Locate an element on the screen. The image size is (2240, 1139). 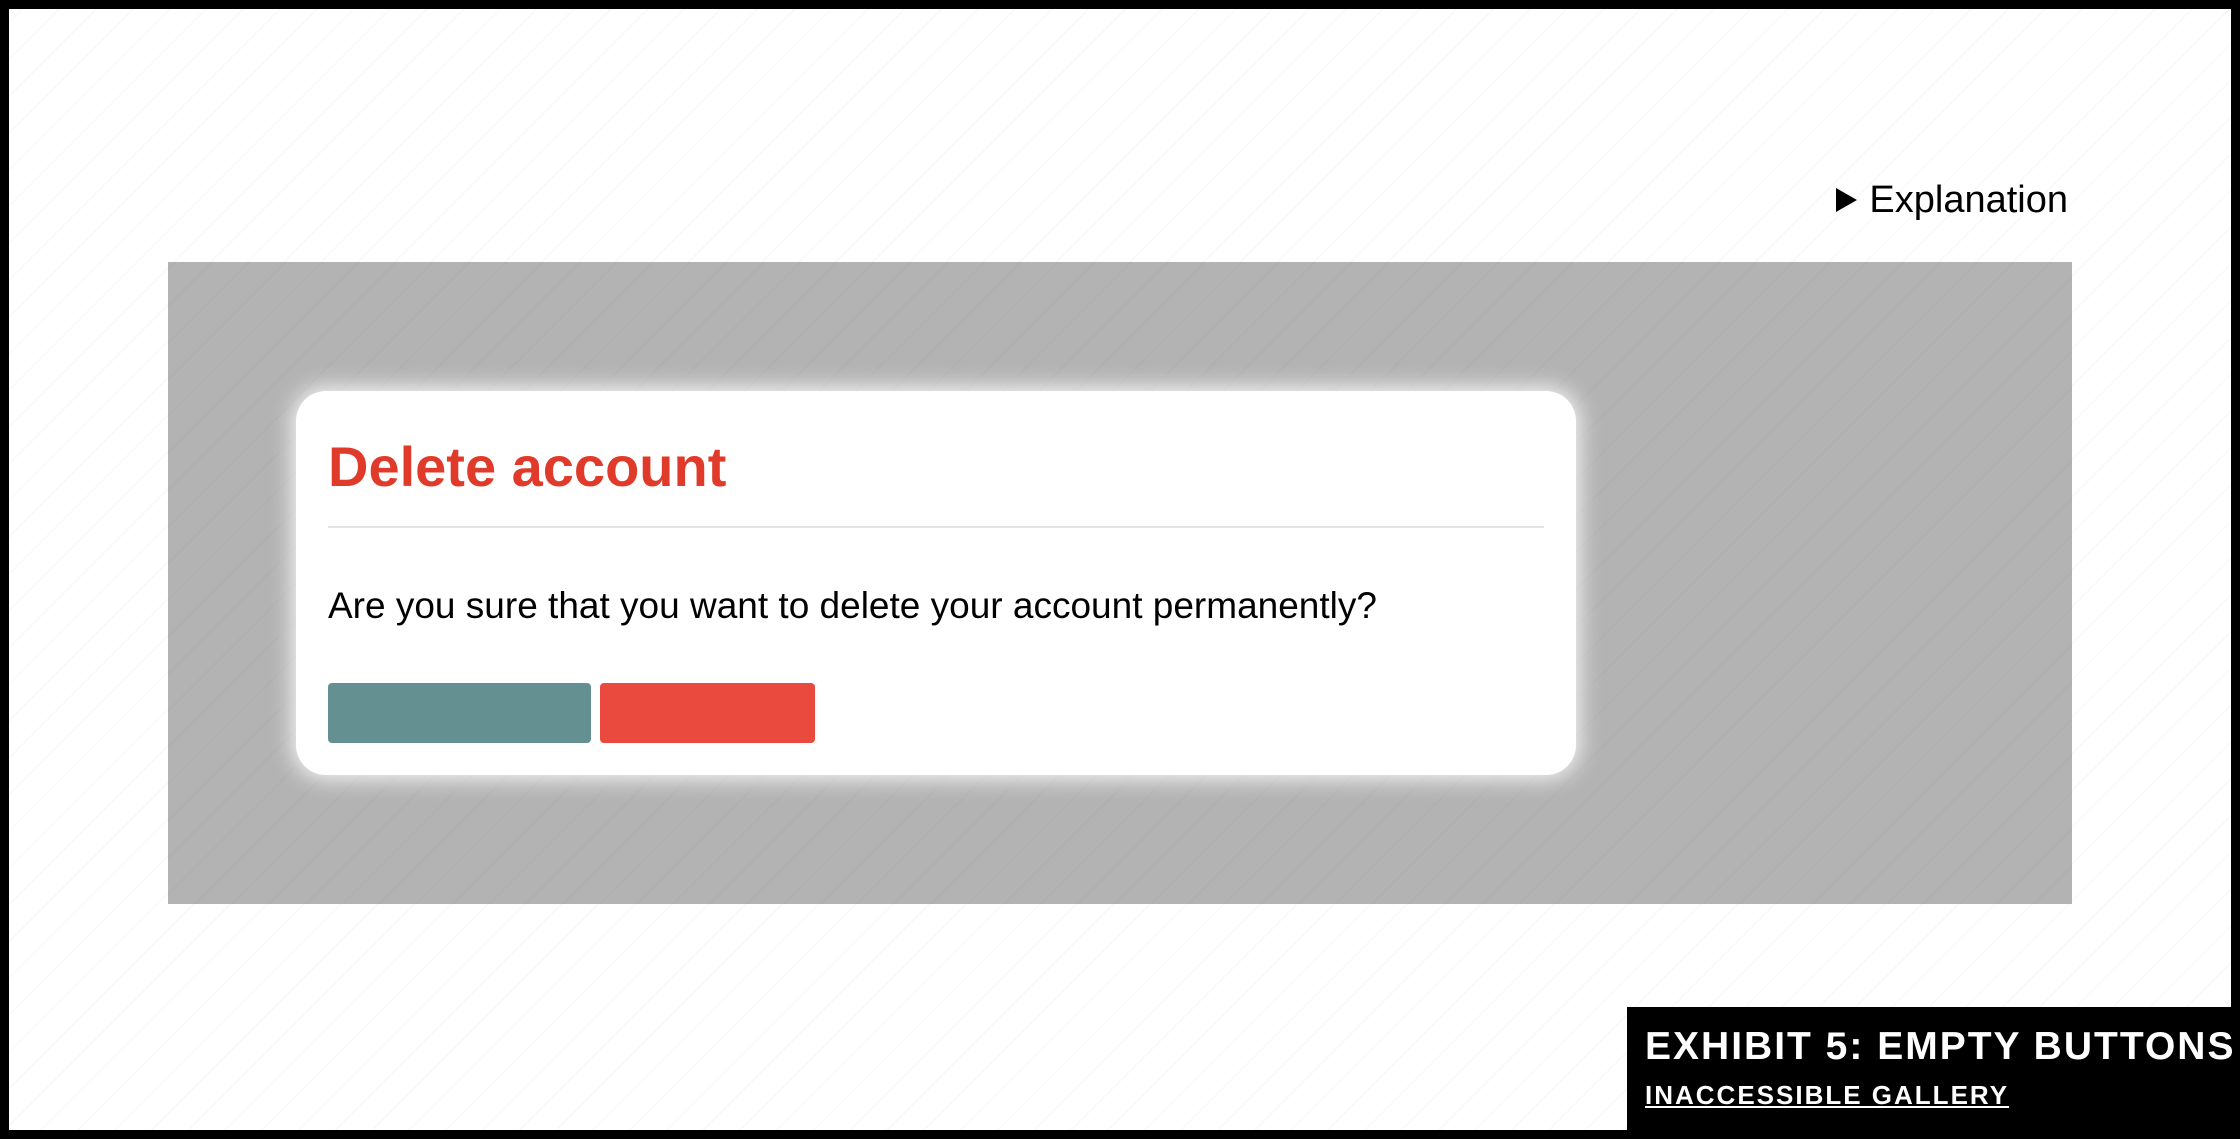
dialog-title: Delete account is located at coordinates (527, 466).